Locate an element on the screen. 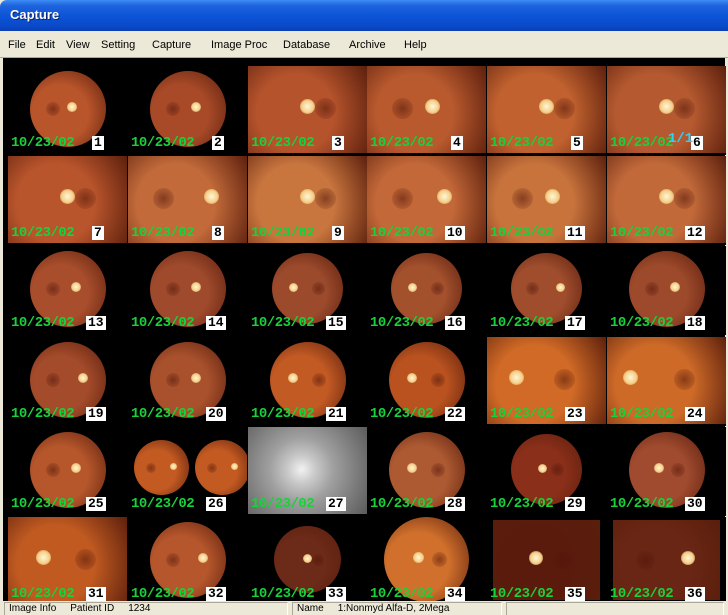  thumbnail: 10/23/02 12 is located at coordinates (666, 200).